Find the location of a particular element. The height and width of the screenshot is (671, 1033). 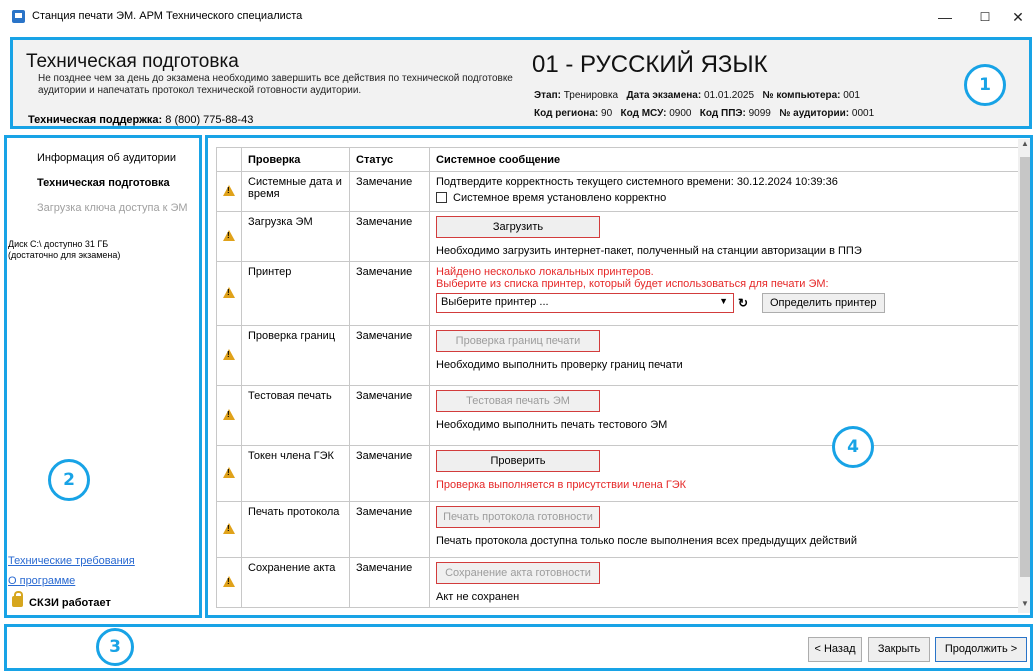

close-window-button: ✕ is located at coordinates (1018, 17).